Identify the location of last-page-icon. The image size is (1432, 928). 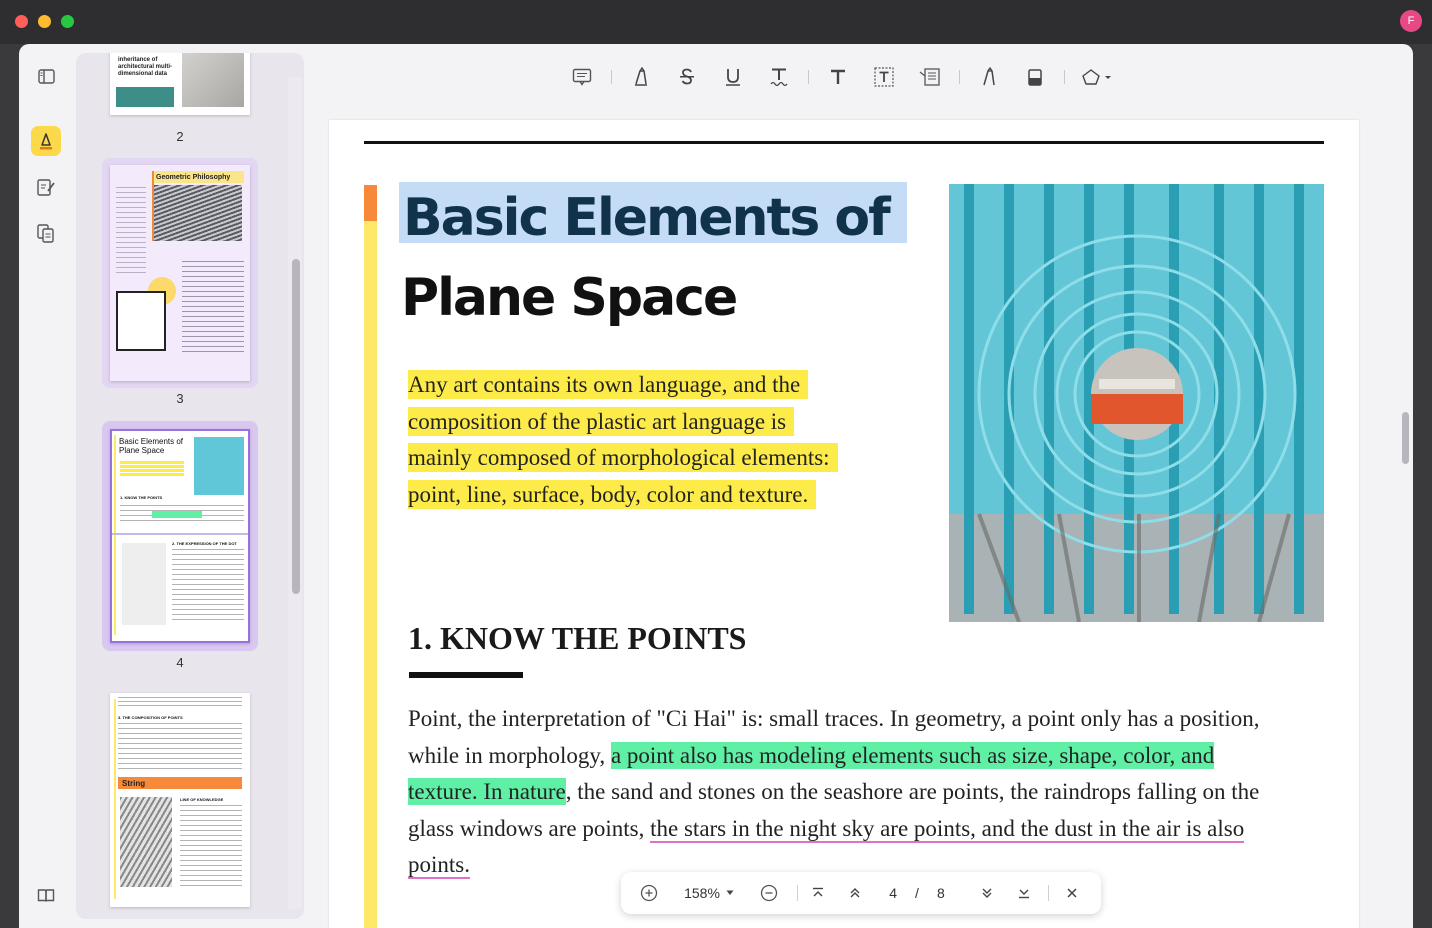
(1024, 894).